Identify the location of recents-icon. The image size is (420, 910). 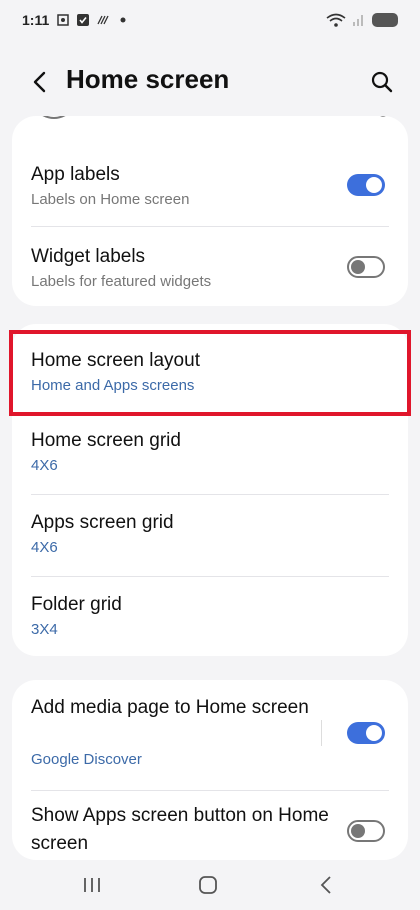
(92, 885).